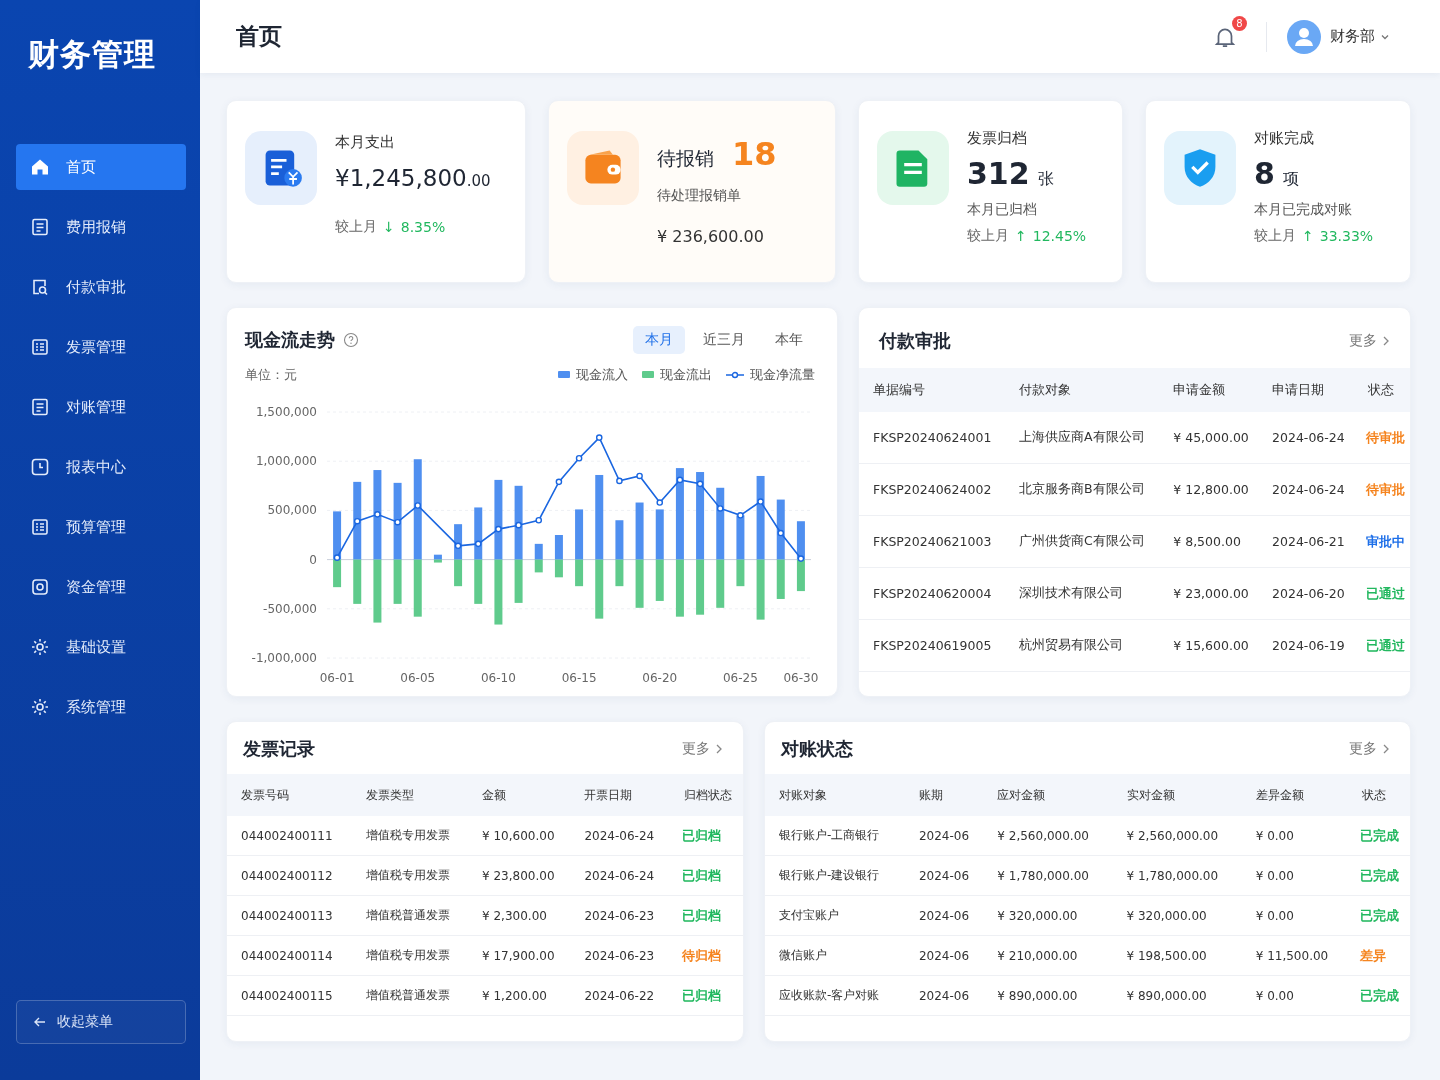 The image size is (1440, 1080). What do you see at coordinates (1209, 541) in the screenshot?
I see `table-cell: ¥ 8,500.00` at bounding box center [1209, 541].